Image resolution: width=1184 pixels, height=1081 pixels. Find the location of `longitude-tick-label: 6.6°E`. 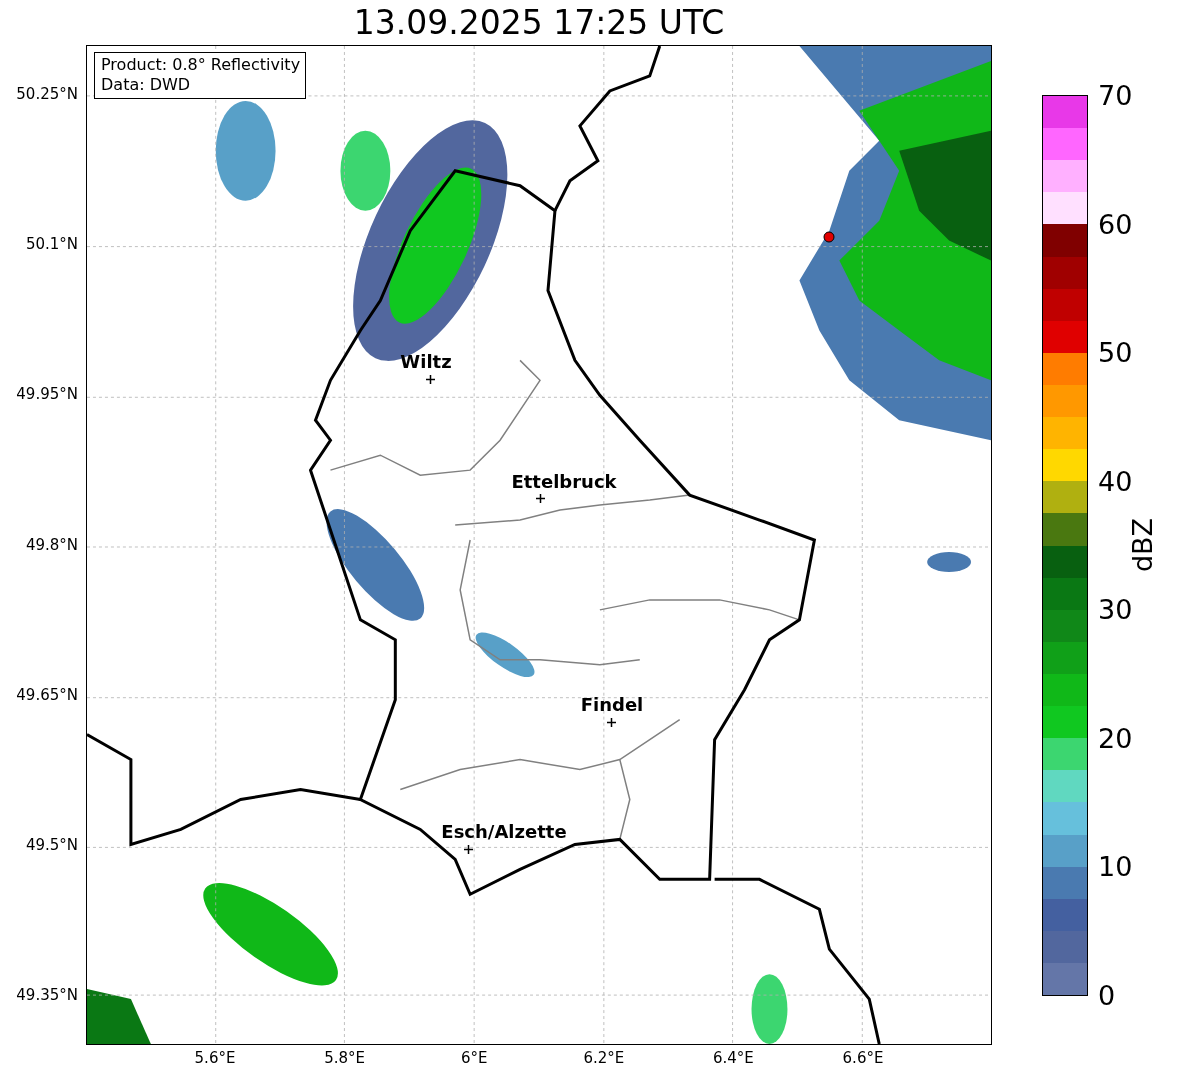

longitude-tick-label: 6.6°E is located at coordinates (863, 1058).